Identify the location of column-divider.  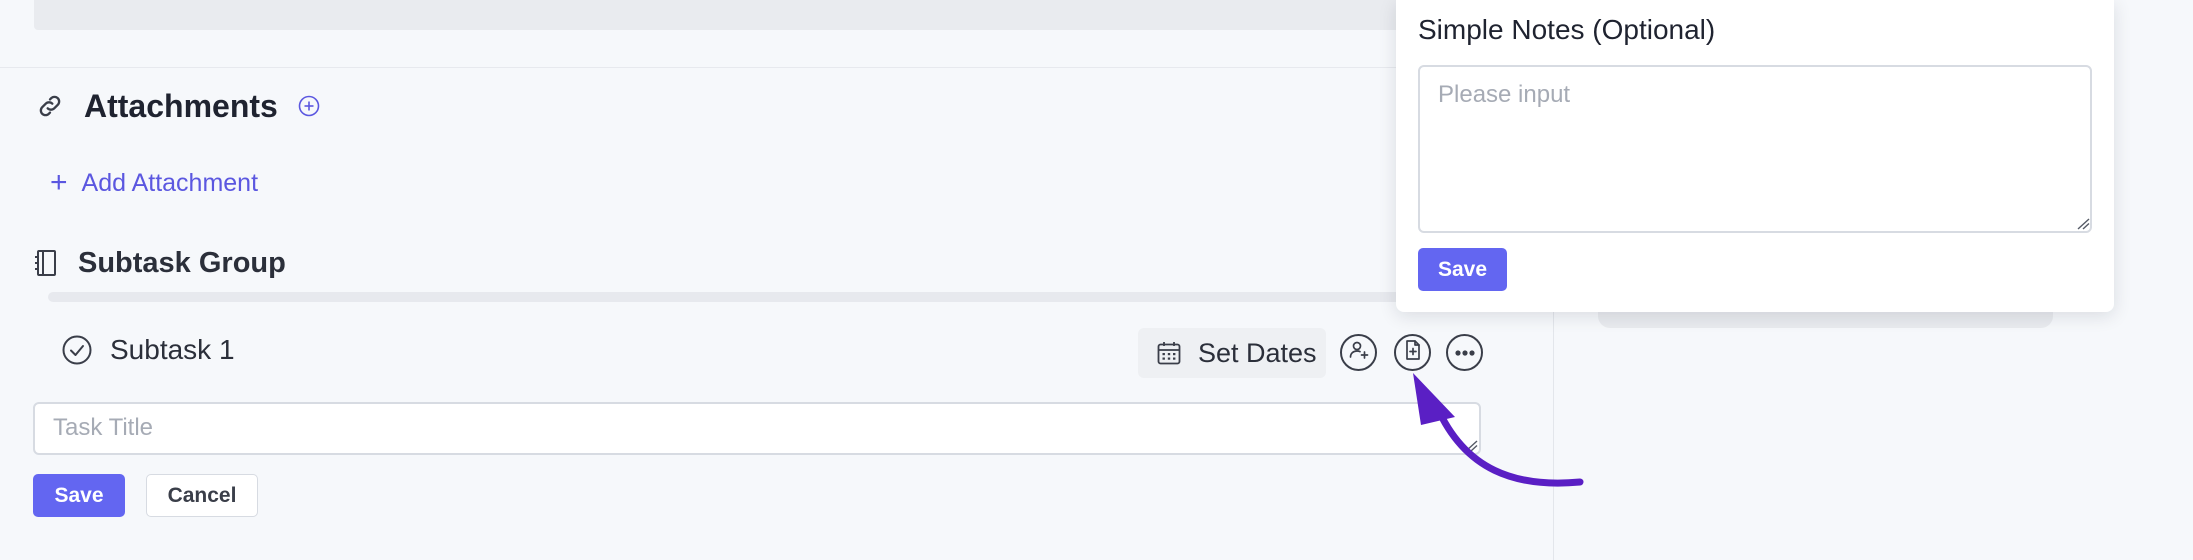
(1553, 430).